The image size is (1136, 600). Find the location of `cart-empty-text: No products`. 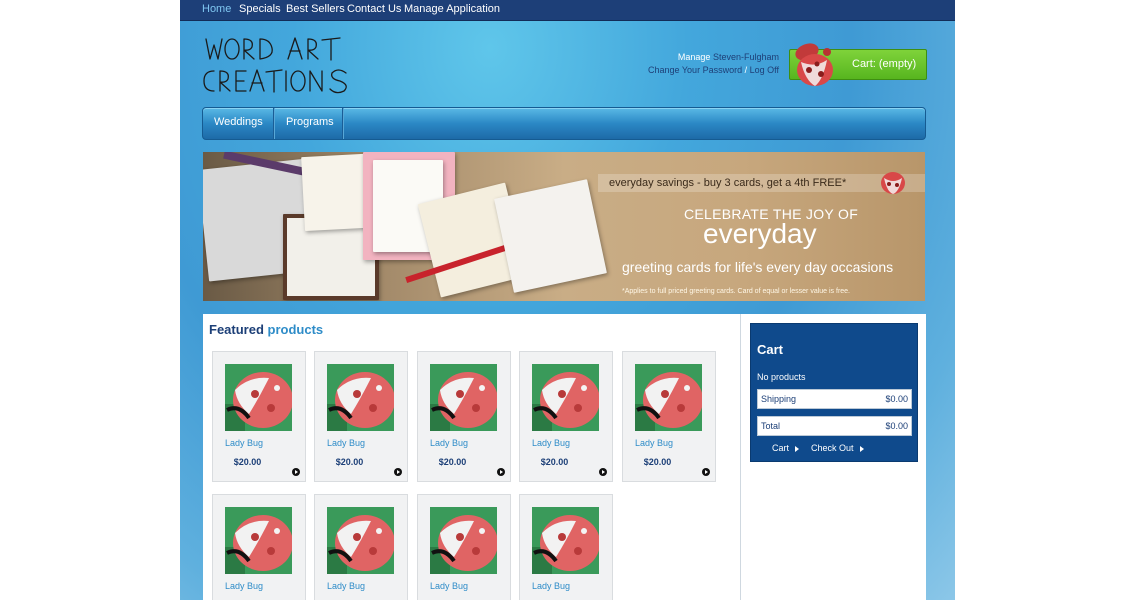

cart-empty-text: No products is located at coordinates (781, 377).